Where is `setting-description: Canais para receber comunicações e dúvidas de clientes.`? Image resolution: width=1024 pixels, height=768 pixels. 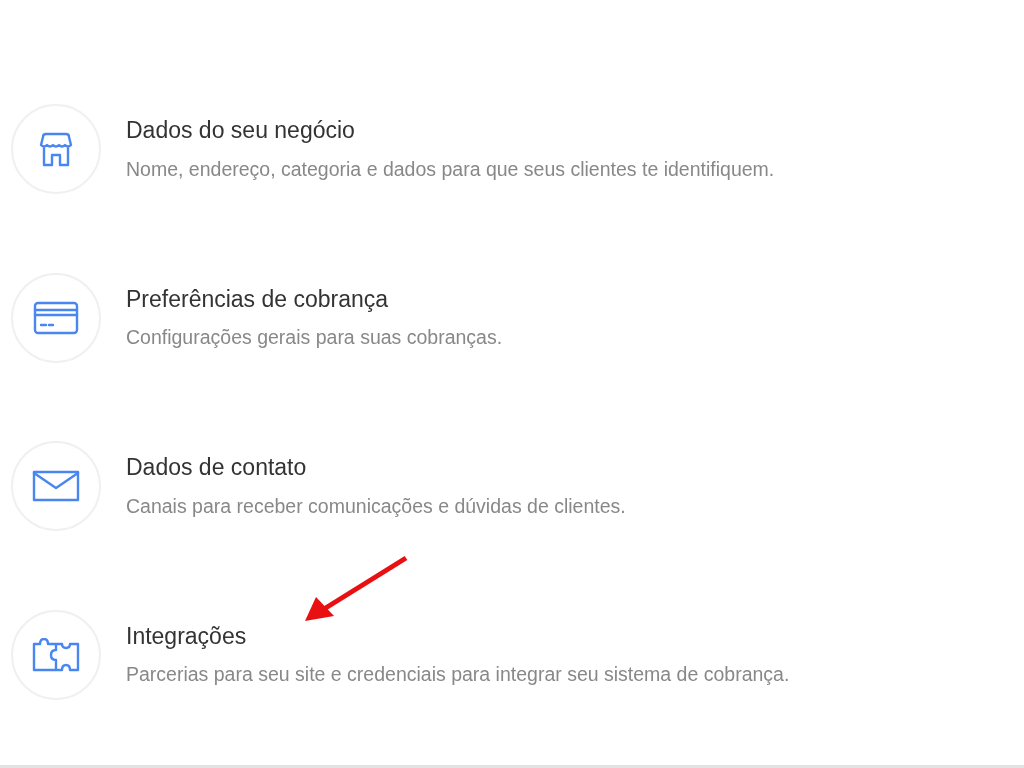 setting-description: Canais para receber comunicações e dúvidas de clientes. is located at coordinates (376, 506).